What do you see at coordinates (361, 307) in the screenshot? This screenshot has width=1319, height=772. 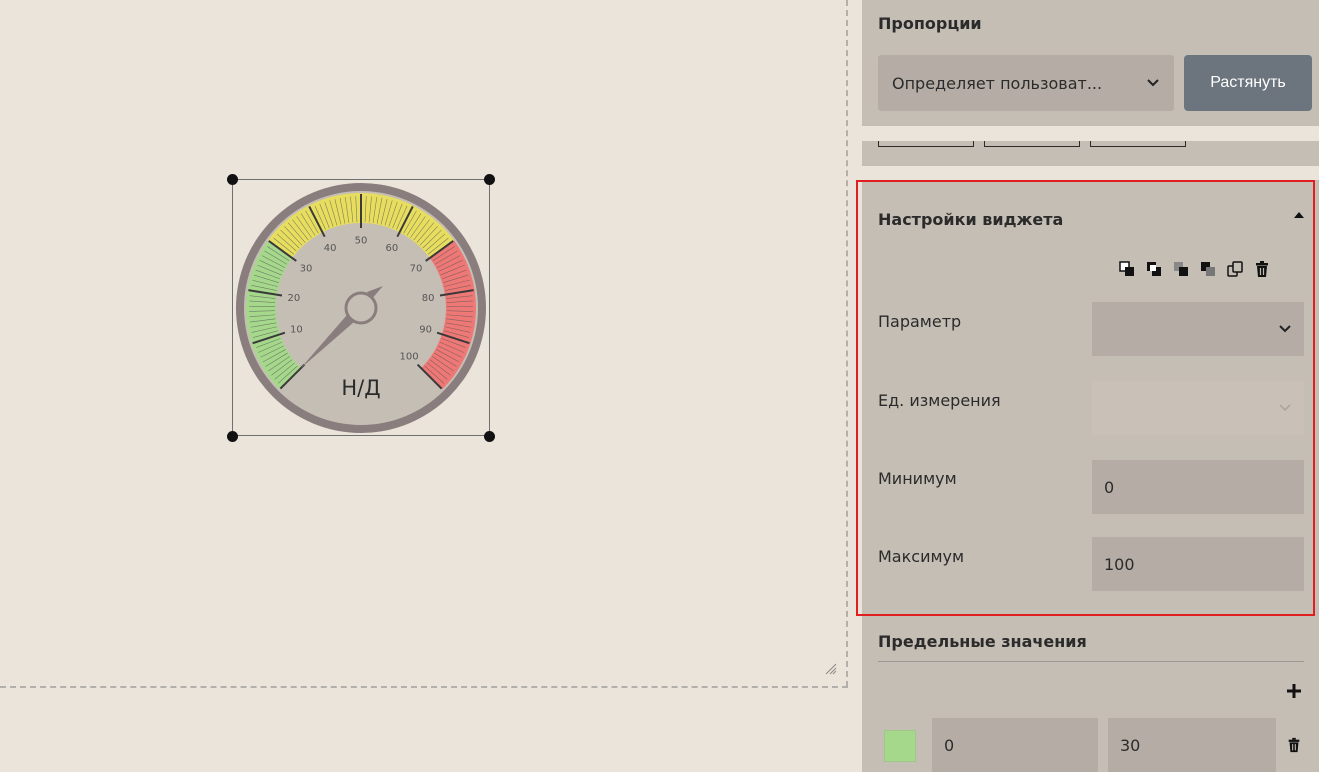 I see `selection-box` at bounding box center [361, 307].